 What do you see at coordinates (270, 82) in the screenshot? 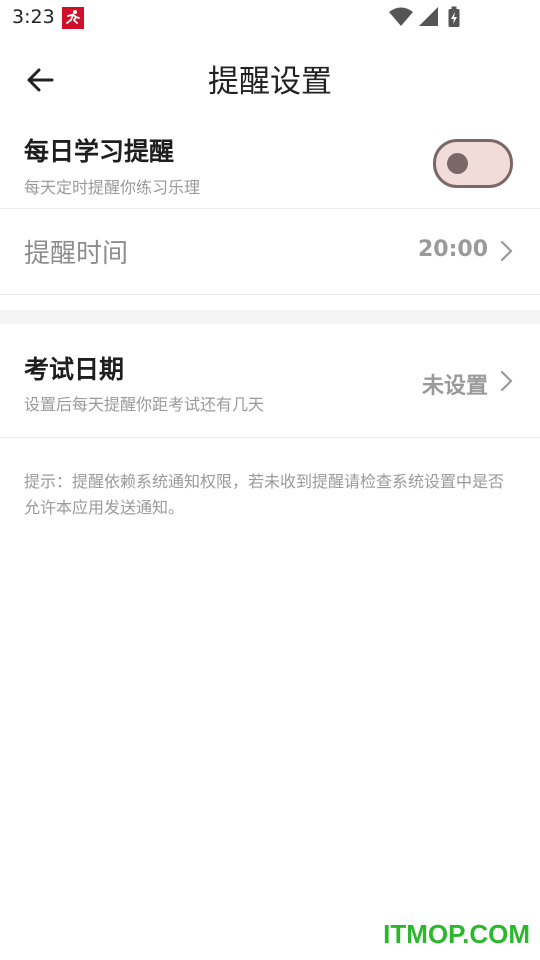
I see `page-title: 提醒设置` at bounding box center [270, 82].